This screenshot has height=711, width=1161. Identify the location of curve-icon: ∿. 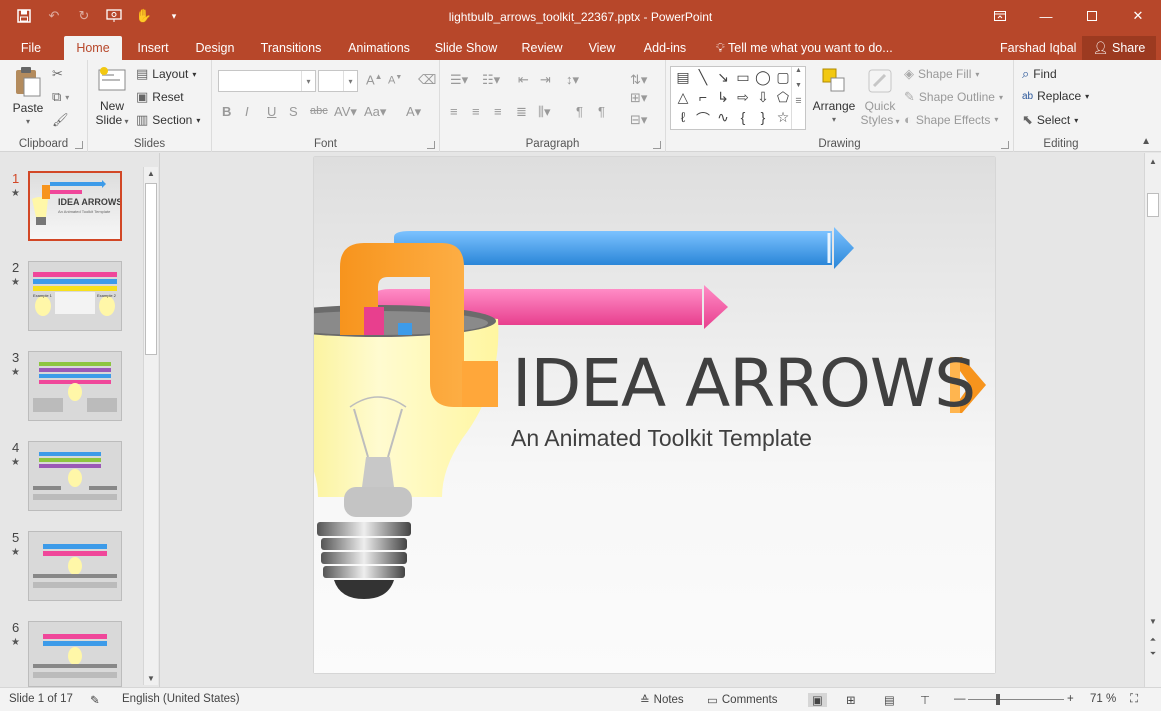
(723, 117).